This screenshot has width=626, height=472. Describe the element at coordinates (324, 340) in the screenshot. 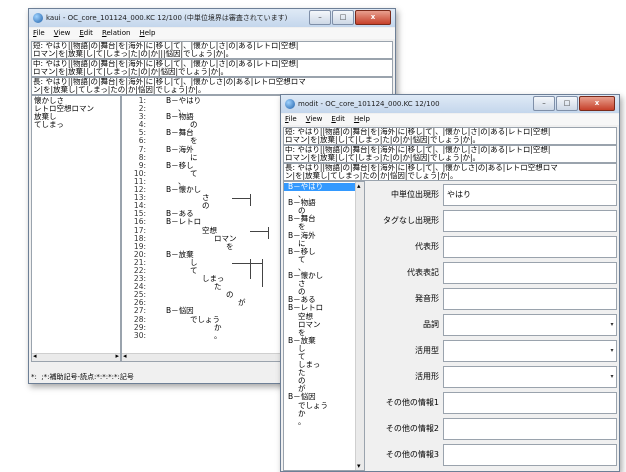

I see `morpheme-list-item: B－放棄` at that location.